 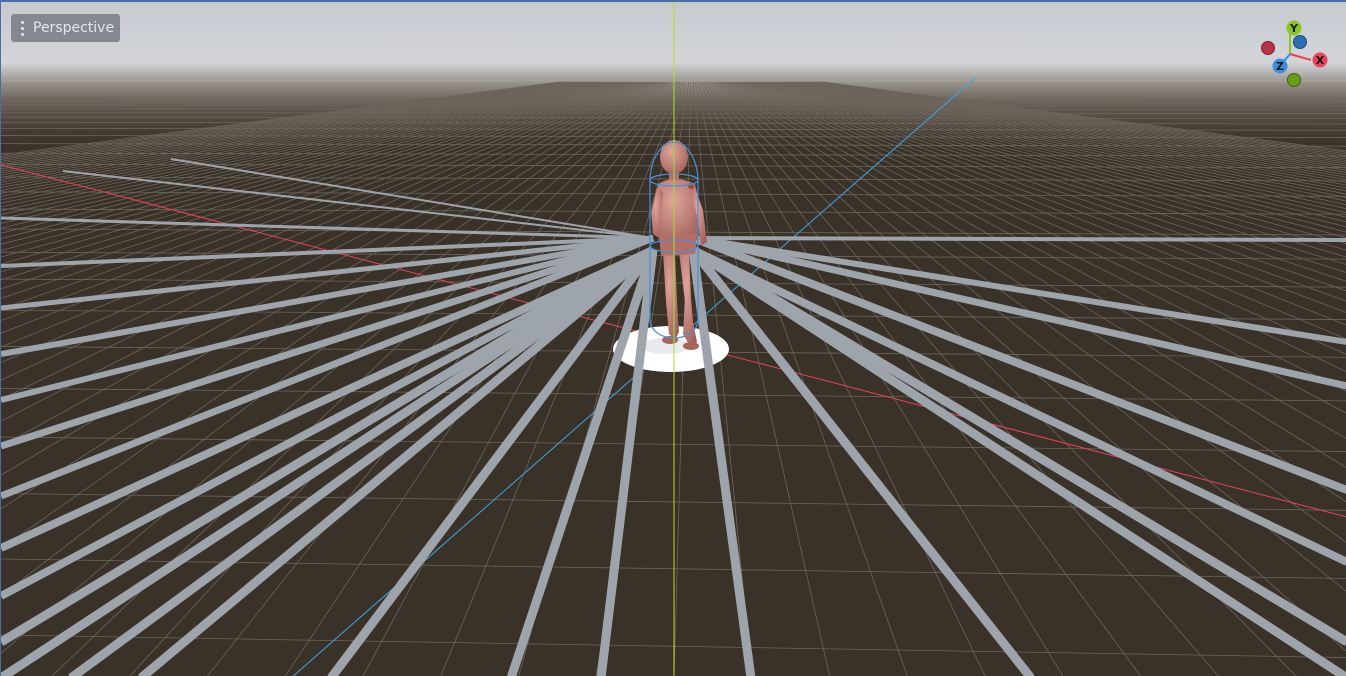 I want to click on gizmo-z-label: Z, so click(x=1280, y=66).